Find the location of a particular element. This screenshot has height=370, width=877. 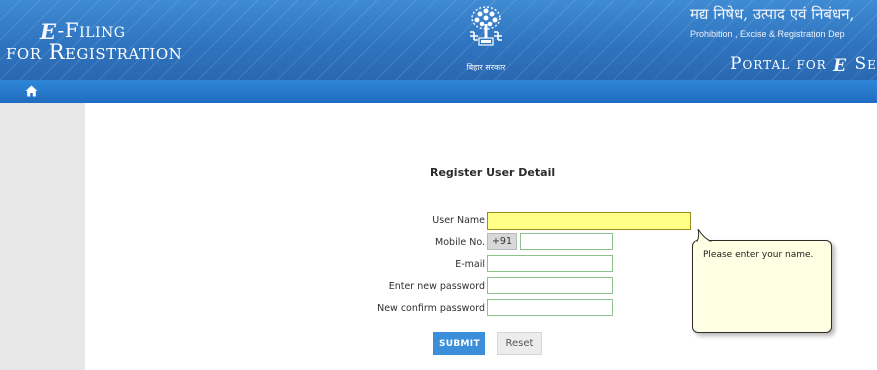

bodhi-tree-emblem-icon is located at coordinates (486, 26).